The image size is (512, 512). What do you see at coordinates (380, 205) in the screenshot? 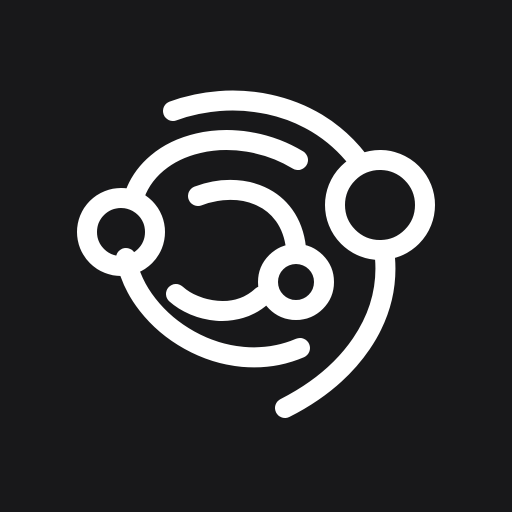
I see `large-right-planet` at bounding box center [380, 205].